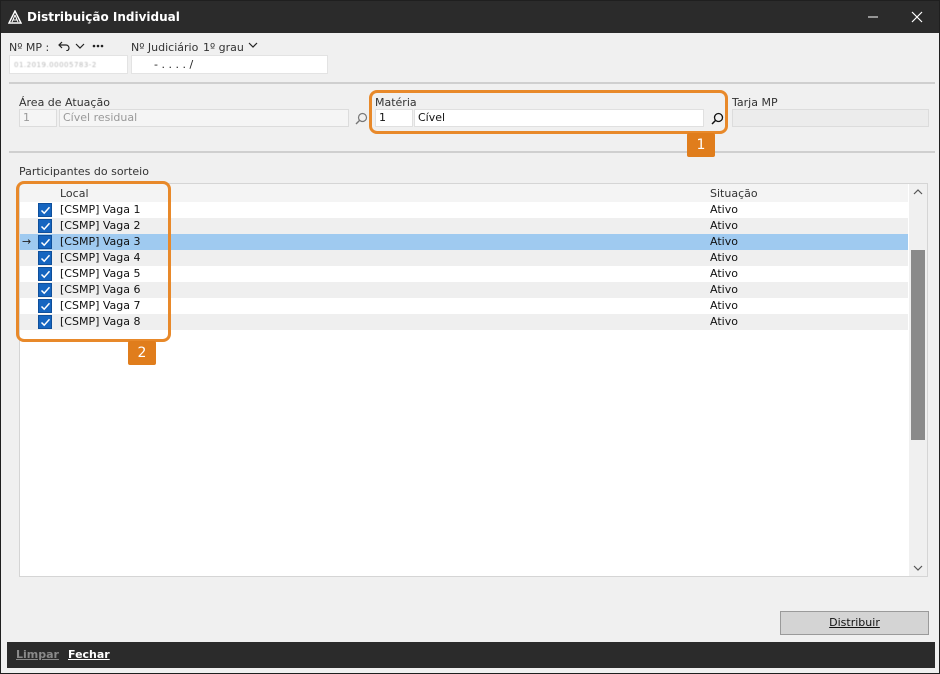  I want to click on limpar-button: Limpar, so click(37, 654).